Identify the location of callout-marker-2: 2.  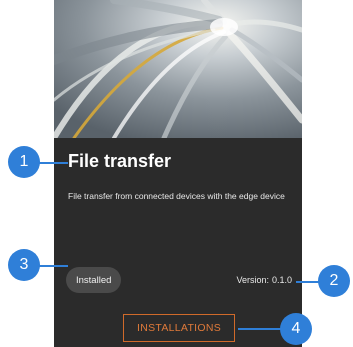
(334, 281).